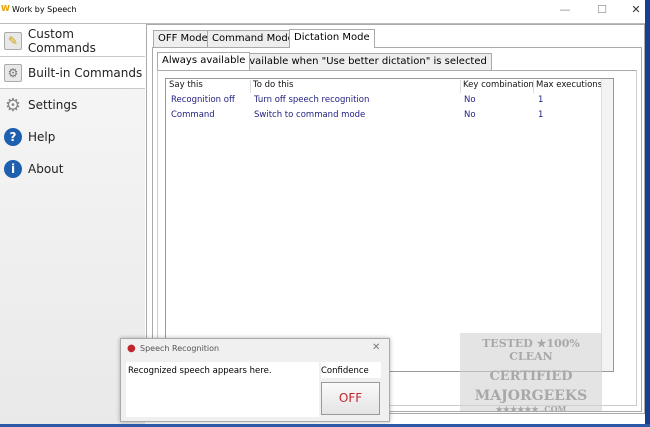 This screenshot has width=650, height=427. Describe the element at coordinates (13, 137) in the screenshot. I see `help-icon: ?` at that location.